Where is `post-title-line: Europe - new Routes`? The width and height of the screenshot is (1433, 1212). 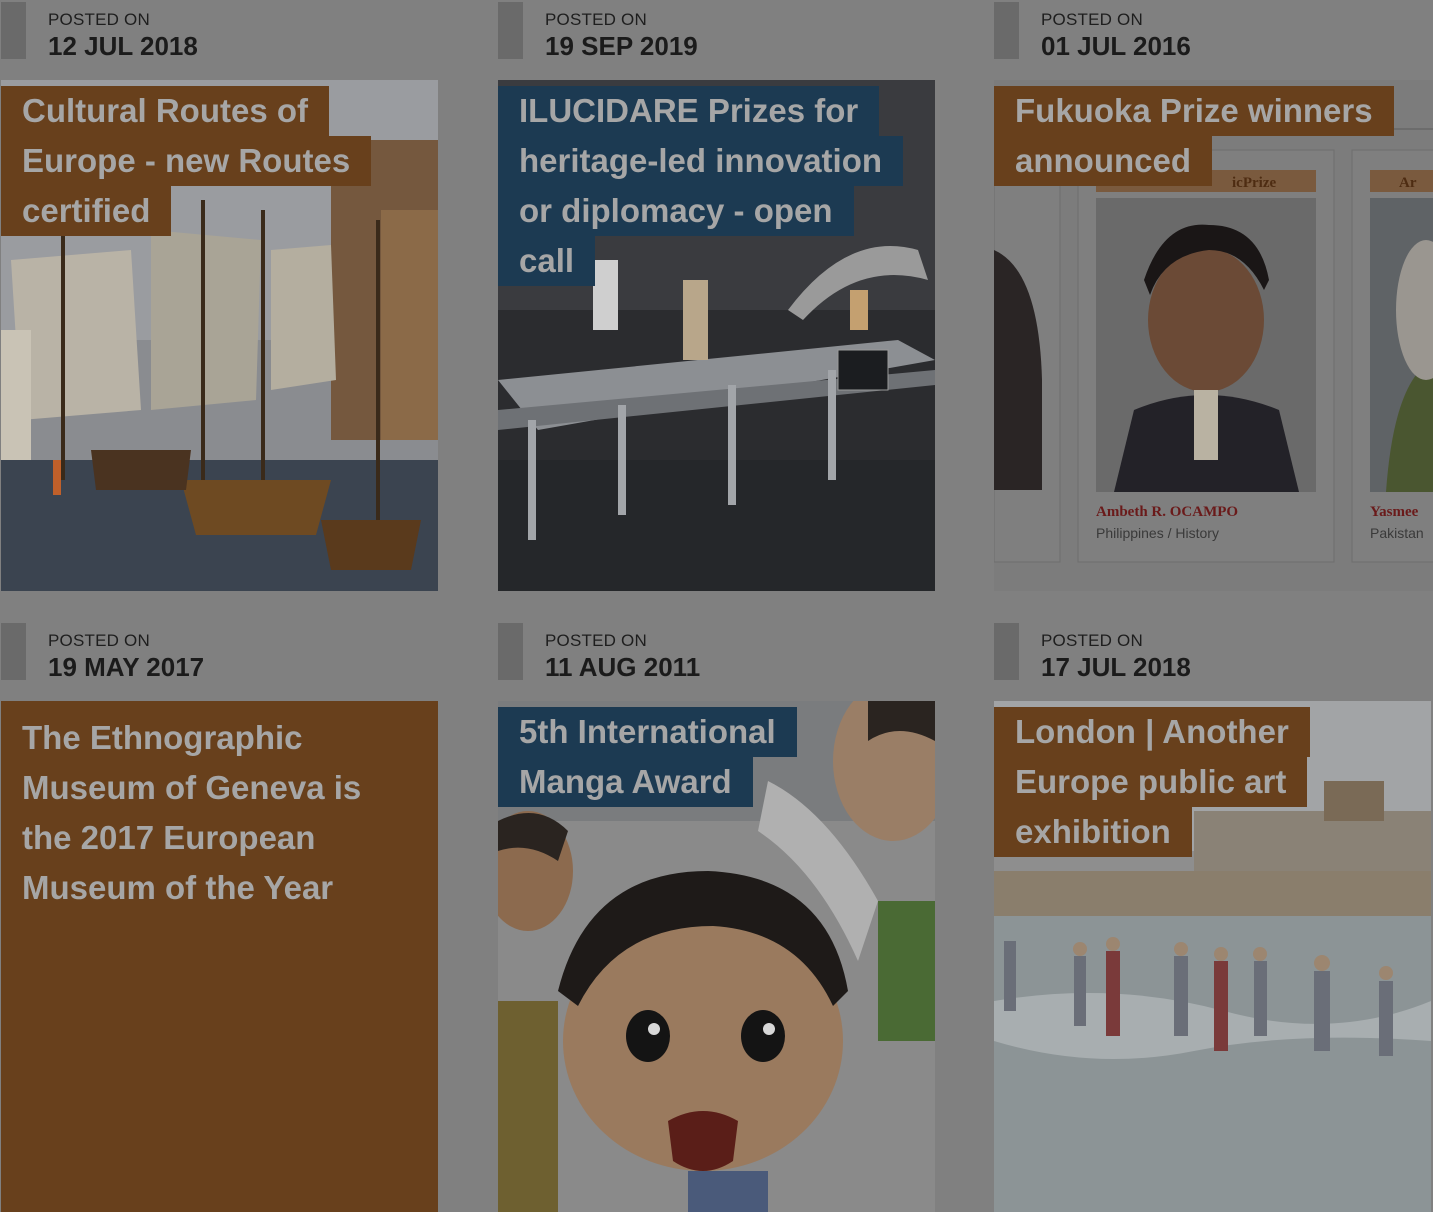 post-title-line: Europe - new Routes is located at coordinates (186, 161).